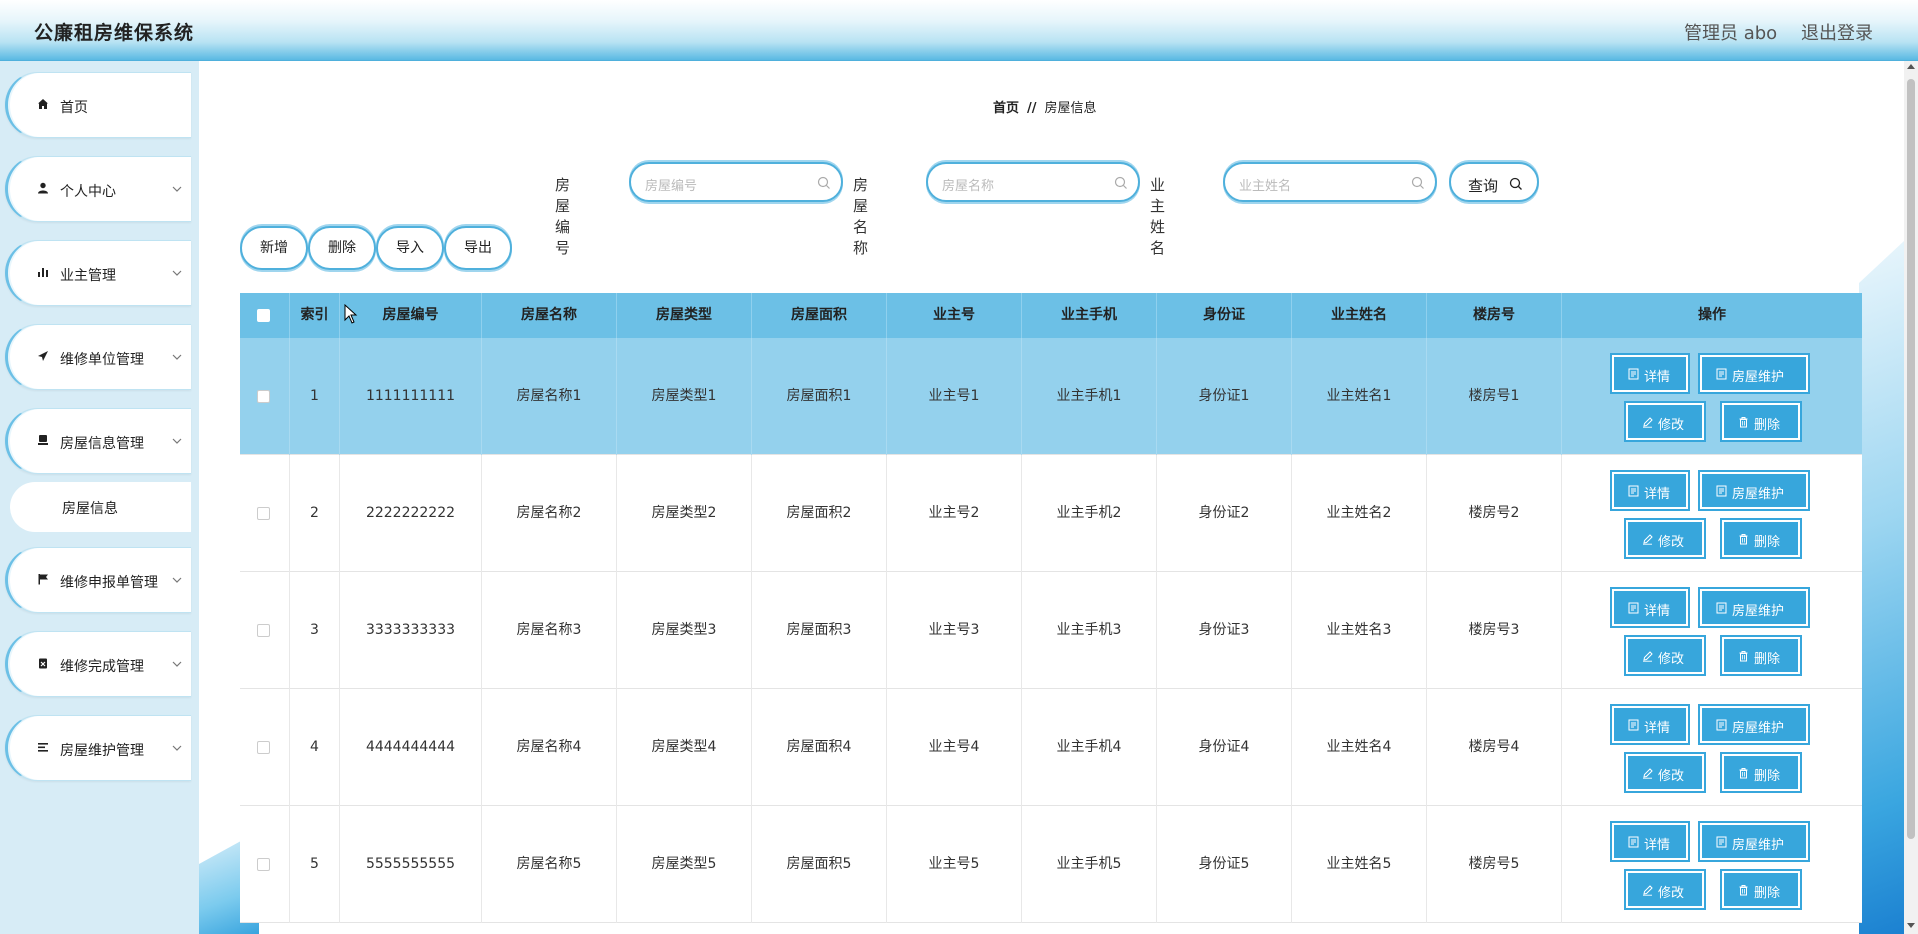 This screenshot has width=1918, height=934. Describe the element at coordinates (1330, 182) in the screenshot. I see `owner-name-search-input: 业主姓名` at that location.